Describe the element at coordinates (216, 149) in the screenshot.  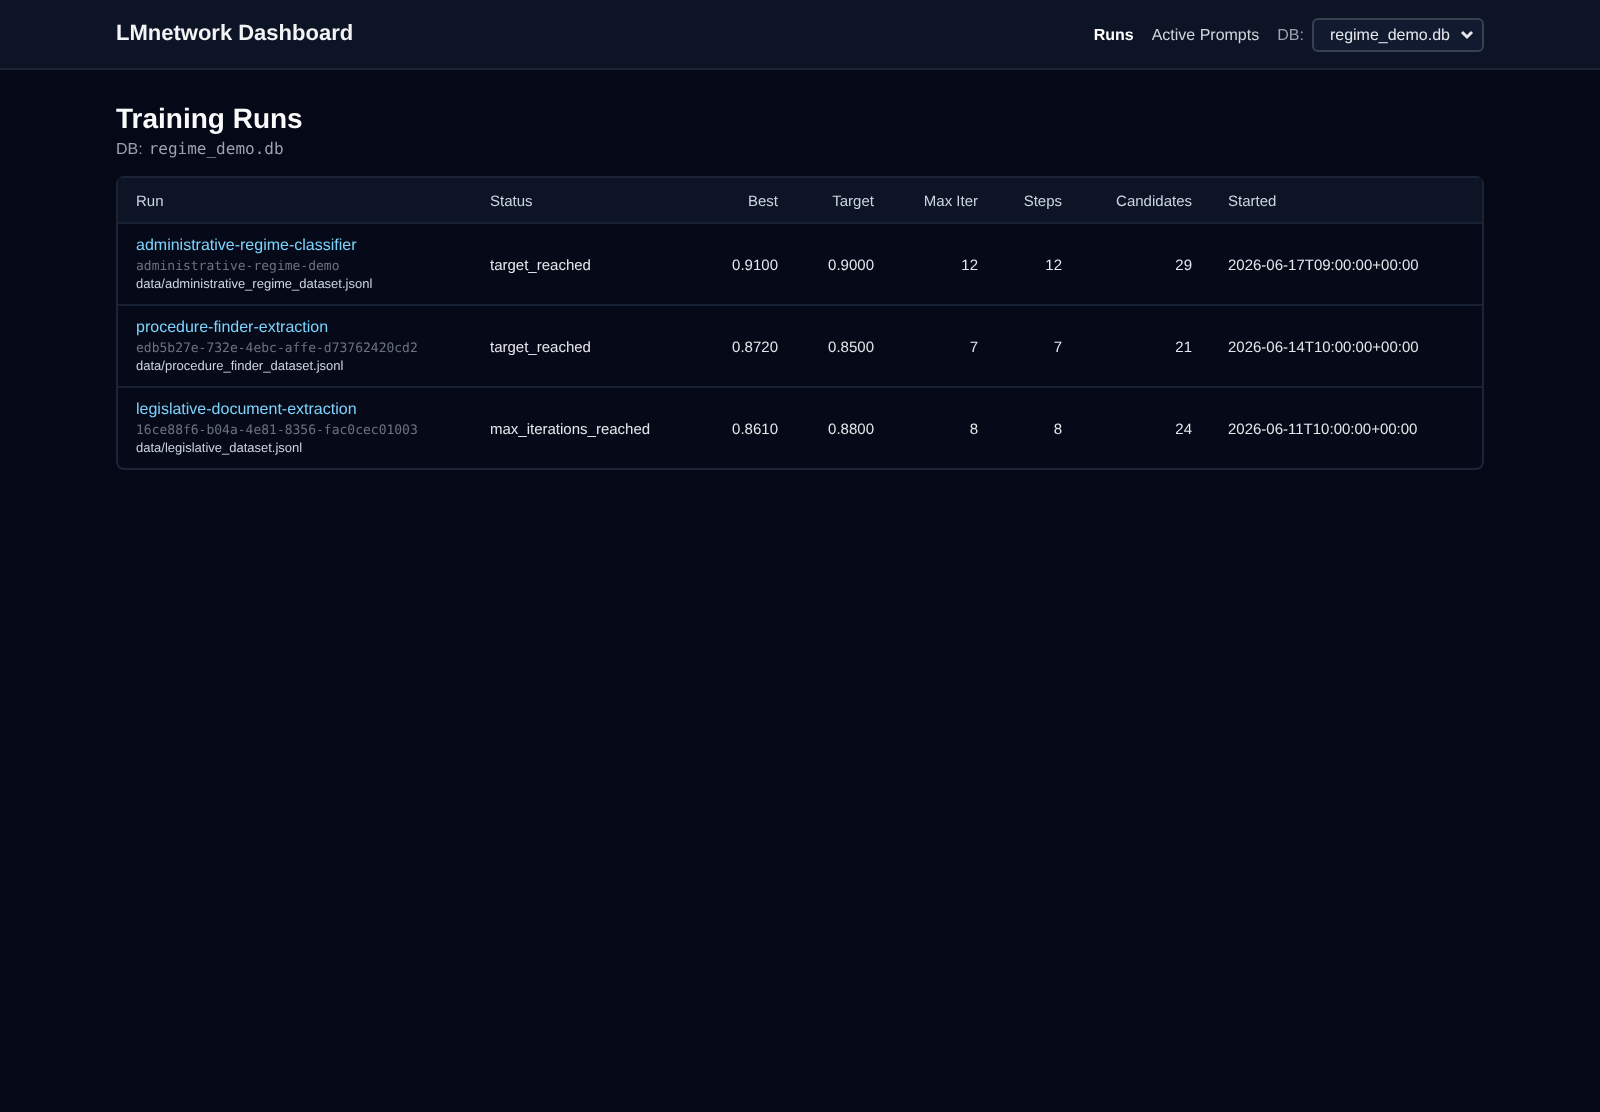
I see `db-name: regime_demo.db` at that location.